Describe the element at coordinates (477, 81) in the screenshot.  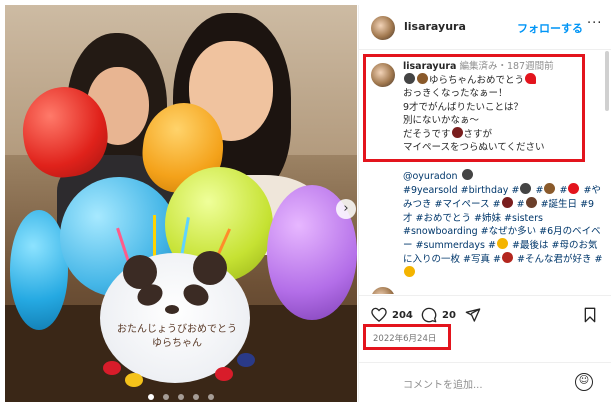
I see `caption-line-1: ゆらちゃんおめでとう` at that location.